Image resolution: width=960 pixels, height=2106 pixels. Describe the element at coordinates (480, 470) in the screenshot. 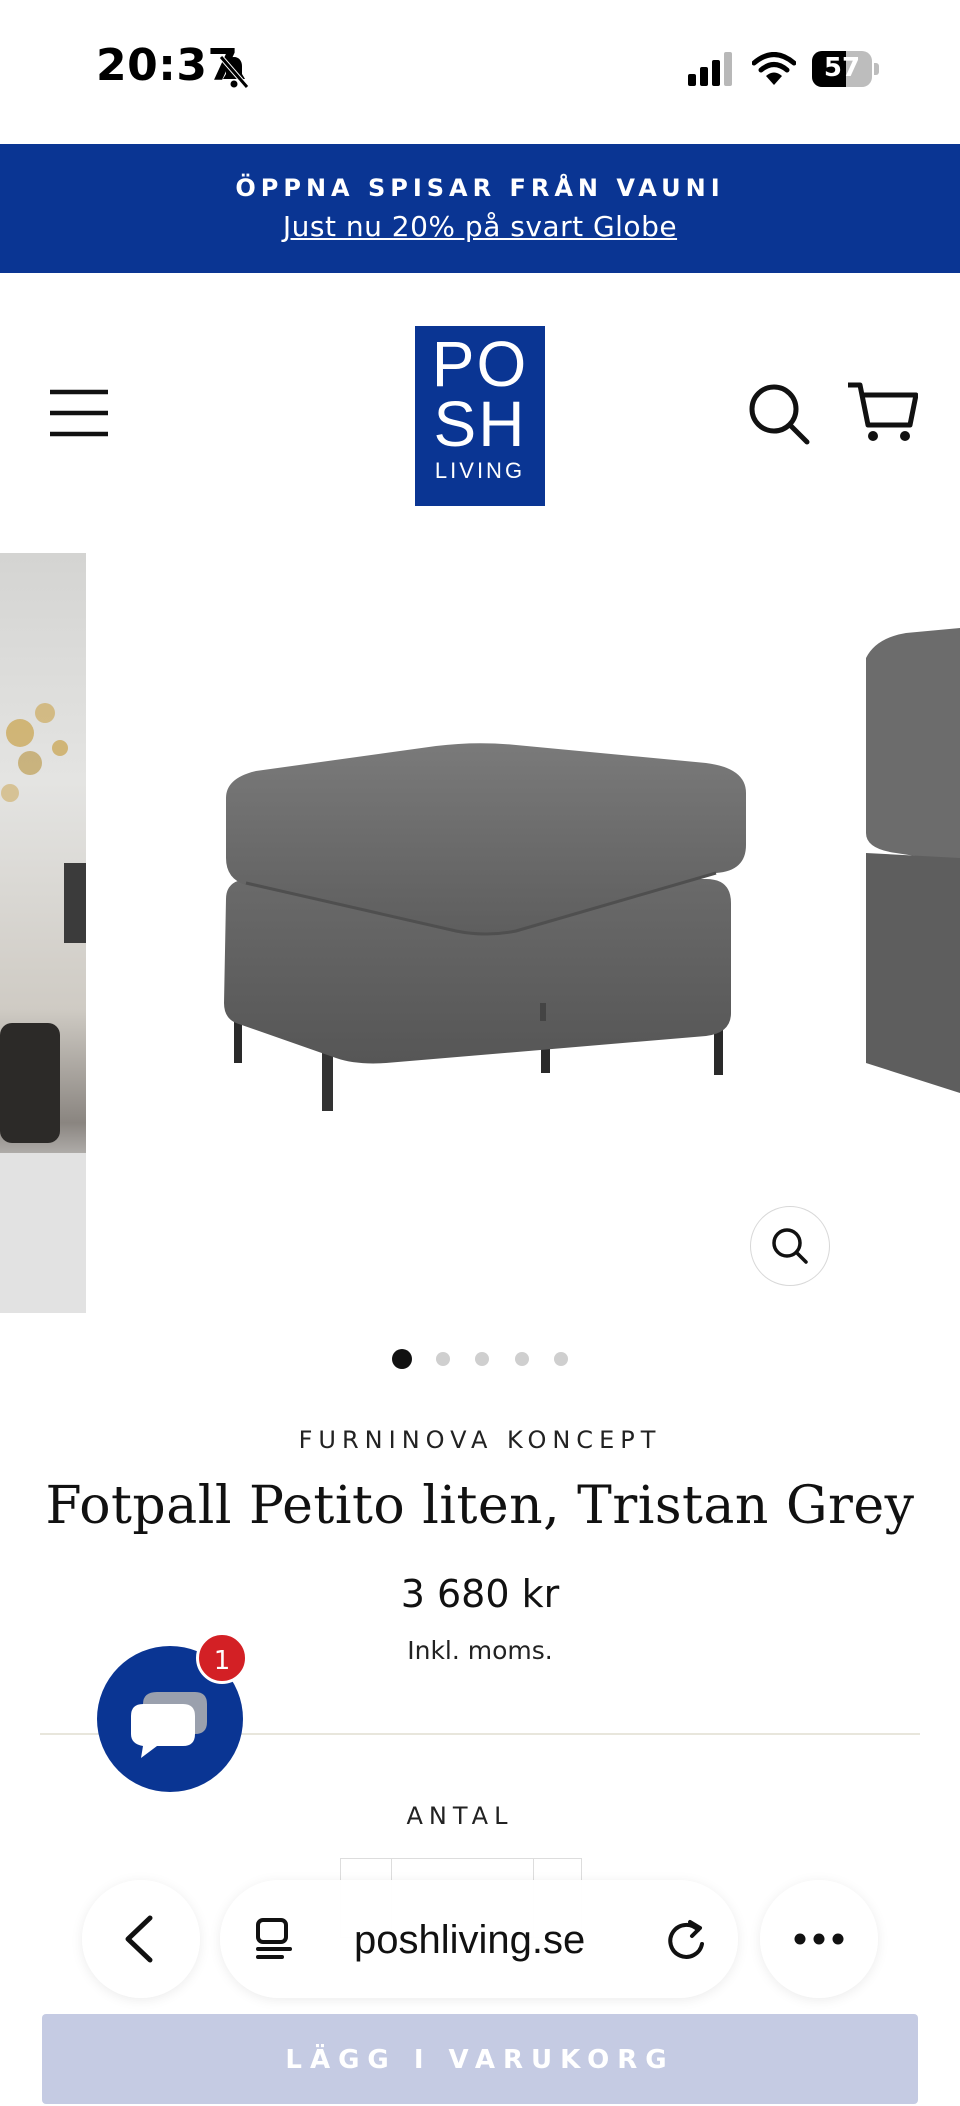

I see `logo-line-3: LIVING` at that location.